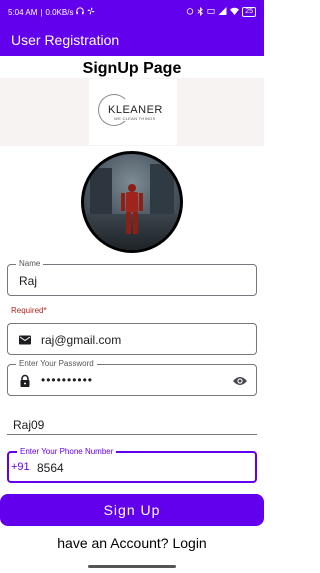 The width and height of the screenshot is (320, 573). I want to click on lock-icon, so click(25, 381).